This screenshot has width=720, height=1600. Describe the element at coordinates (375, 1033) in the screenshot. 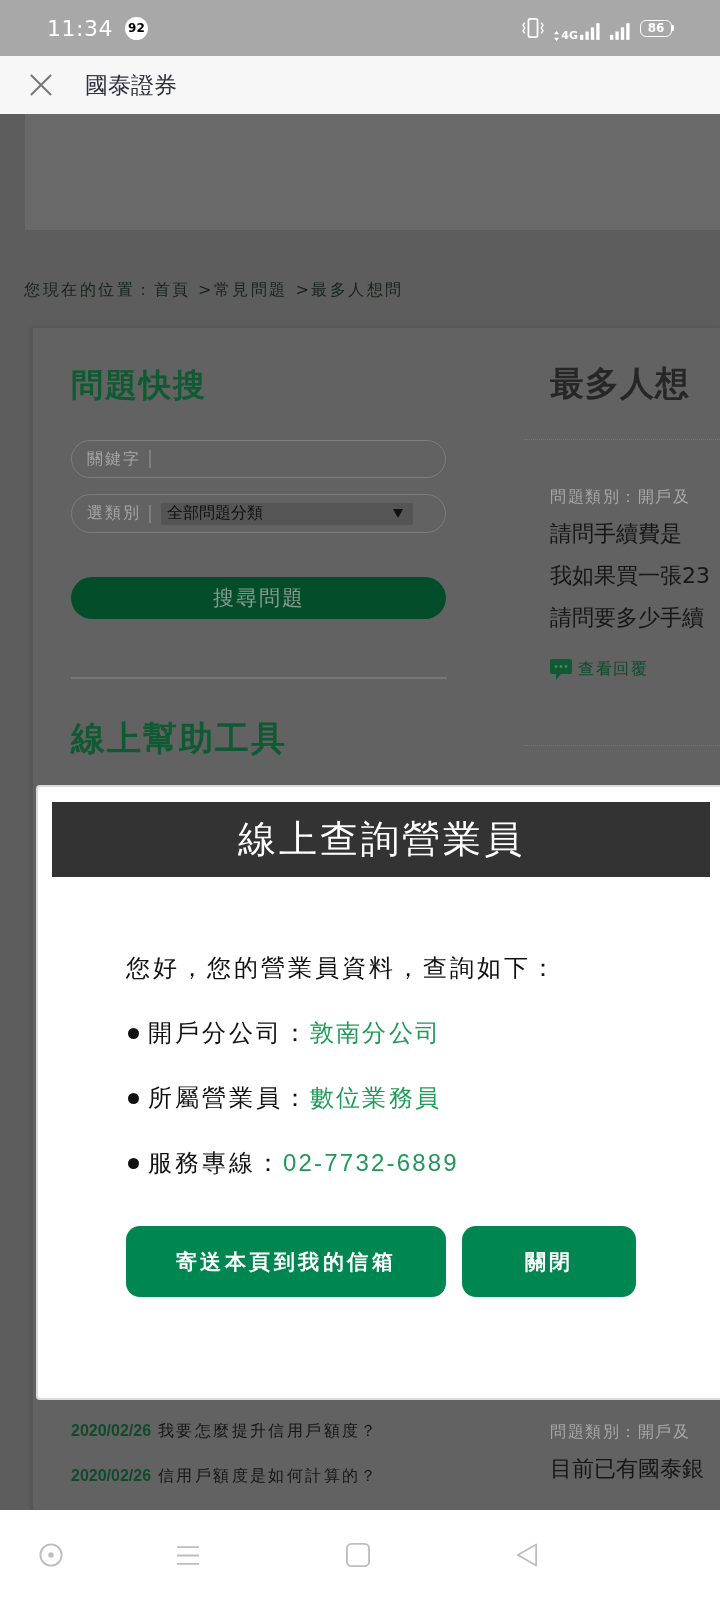

I see `info-value: 敦南分公司` at that location.